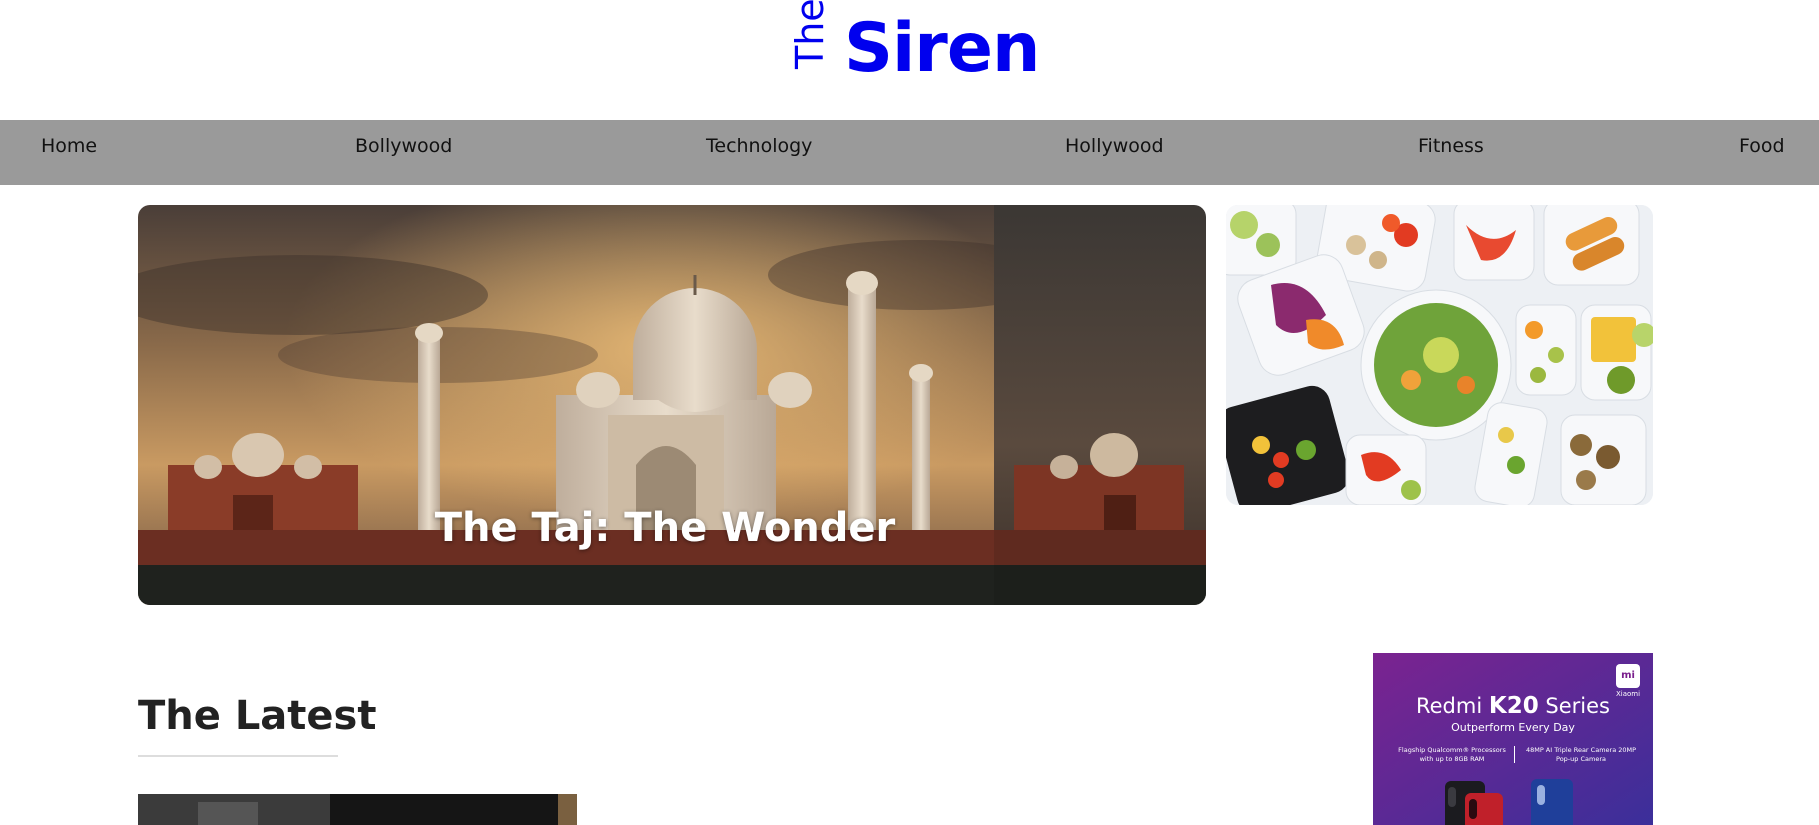  I want to click on latest-thumbnail-image, so click(357, 809).